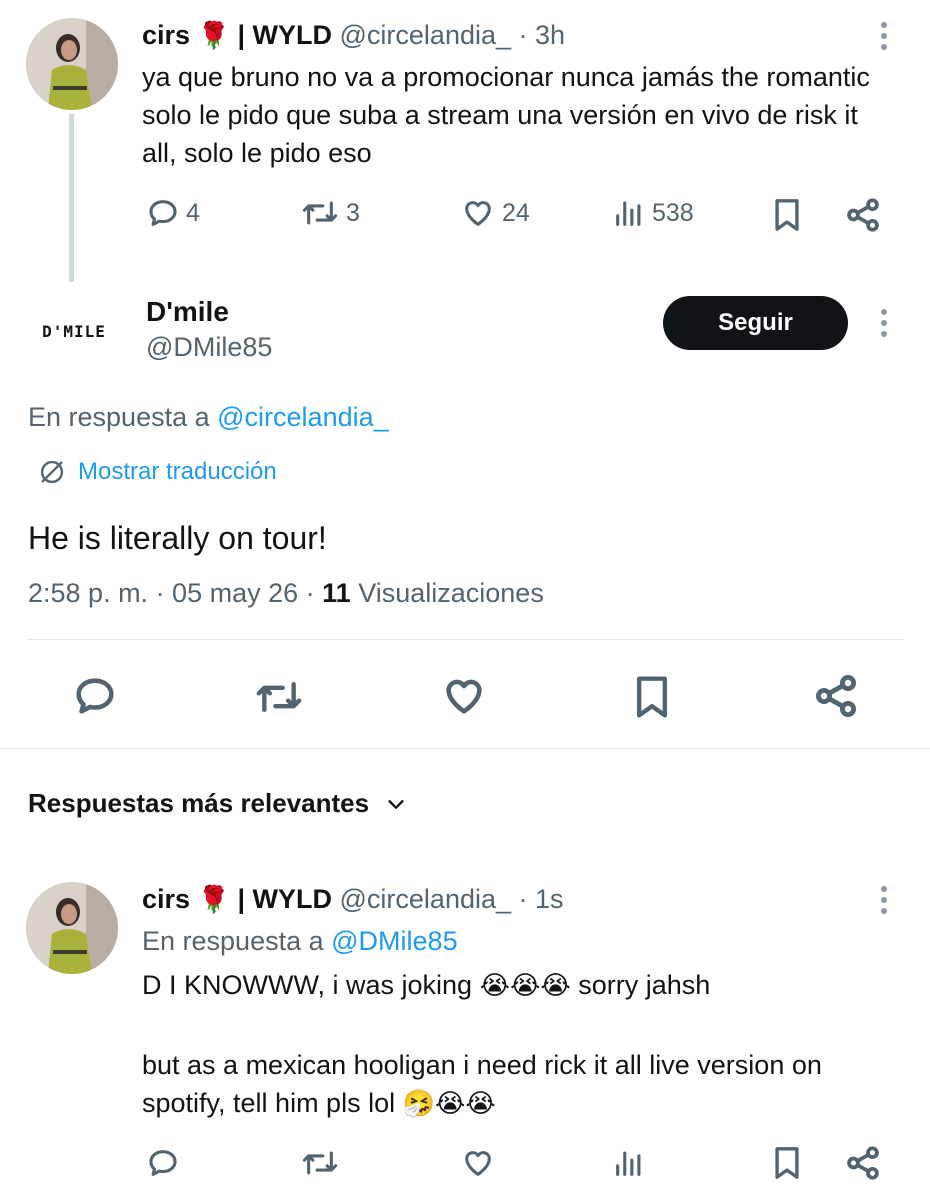 The image size is (930, 1200). Describe the element at coordinates (52, 472) in the screenshot. I see `translate-globe-icon` at that location.